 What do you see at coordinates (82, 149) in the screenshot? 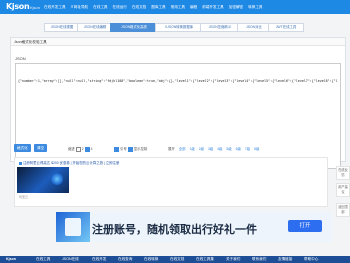
I see `indent-2-label: 2` at bounding box center [82, 149].